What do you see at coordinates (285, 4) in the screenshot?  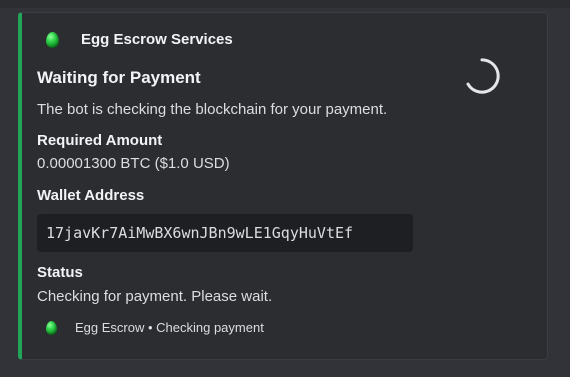 I see `message-area-top` at bounding box center [285, 4].